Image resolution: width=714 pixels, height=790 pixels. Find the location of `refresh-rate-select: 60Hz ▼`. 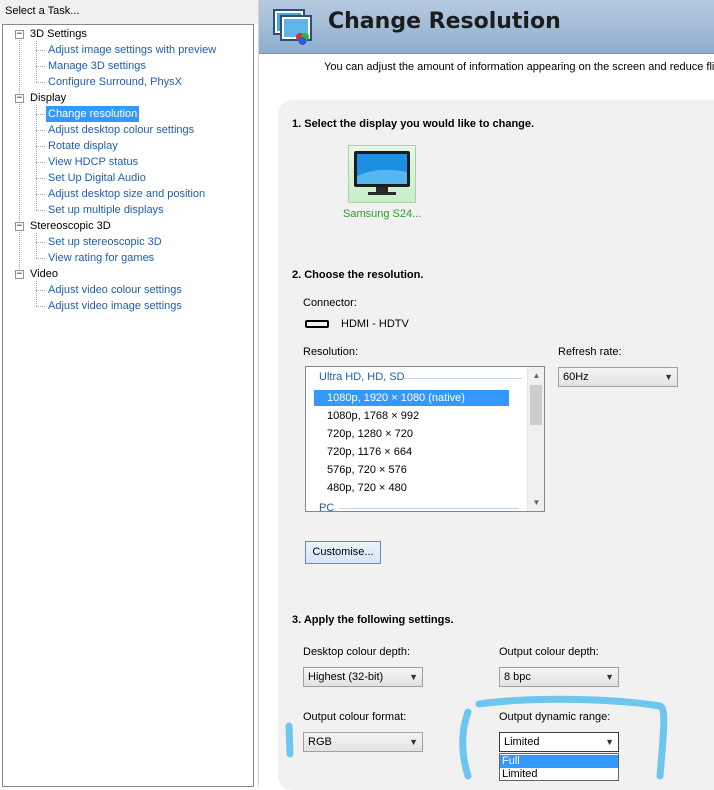

refresh-rate-select: 60Hz ▼ is located at coordinates (618, 377).